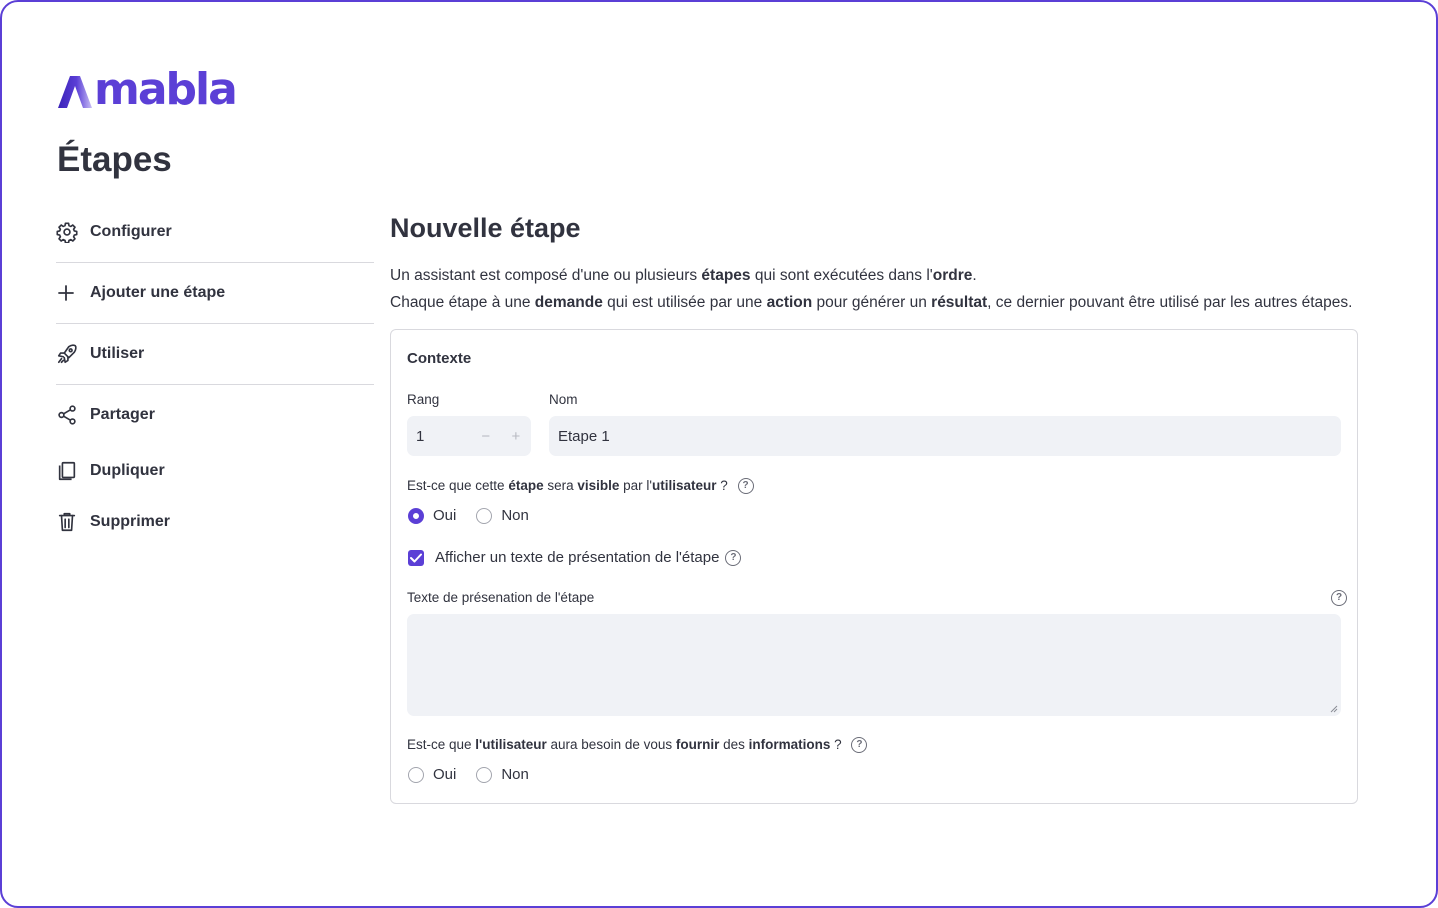 Image resolution: width=1438 pixels, height=908 pixels. What do you see at coordinates (130, 521) in the screenshot?
I see `sidebar-item-label: Supprimer` at bounding box center [130, 521].